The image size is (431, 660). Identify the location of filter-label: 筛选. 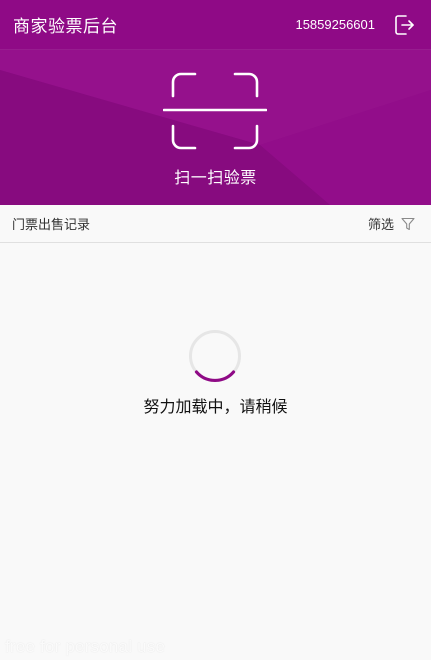
(380, 225).